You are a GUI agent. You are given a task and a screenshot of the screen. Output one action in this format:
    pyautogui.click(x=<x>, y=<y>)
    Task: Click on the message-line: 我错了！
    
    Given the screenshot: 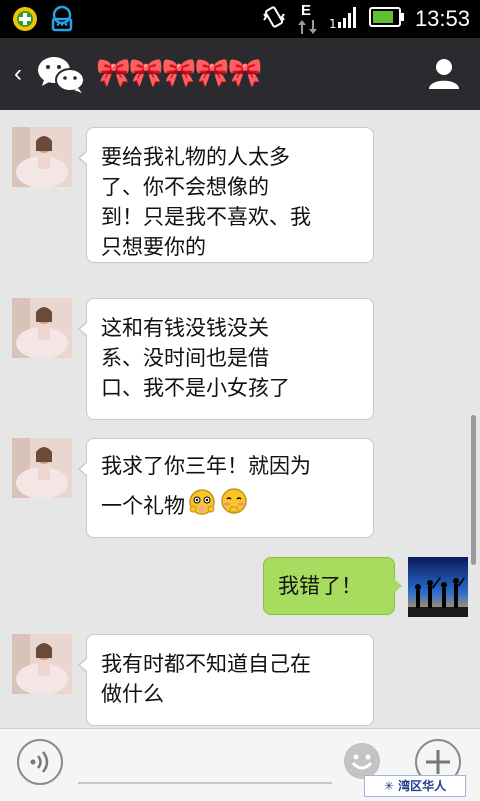 What is the action you would take?
    pyautogui.click(x=320, y=586)
    